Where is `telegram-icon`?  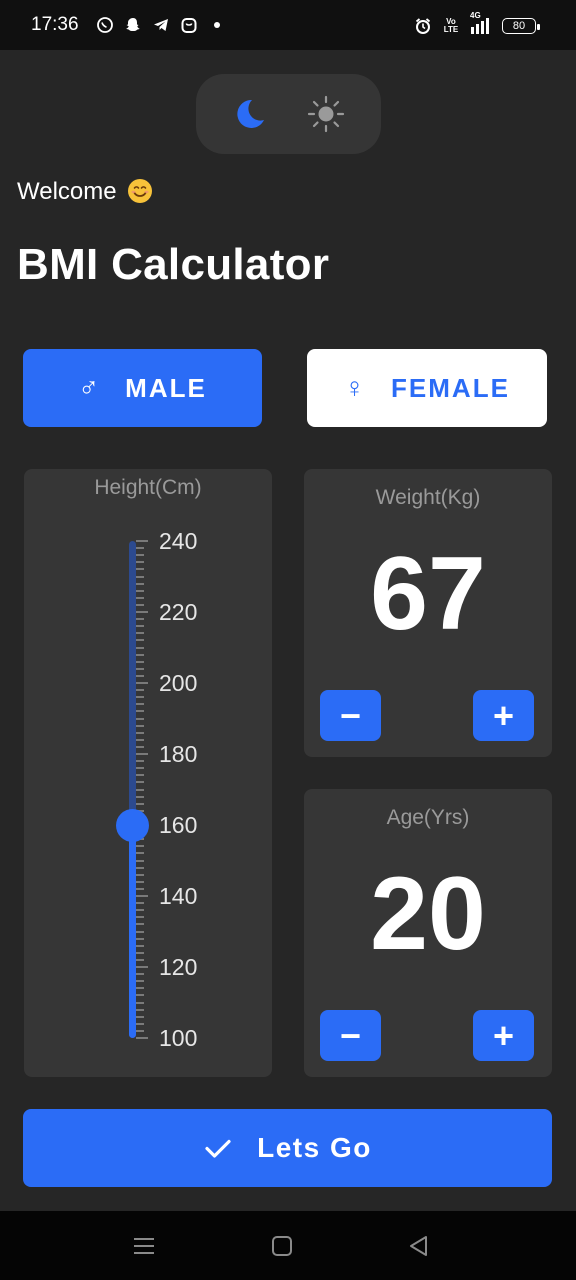 telegram-icon is located at coordinates (161, 25).